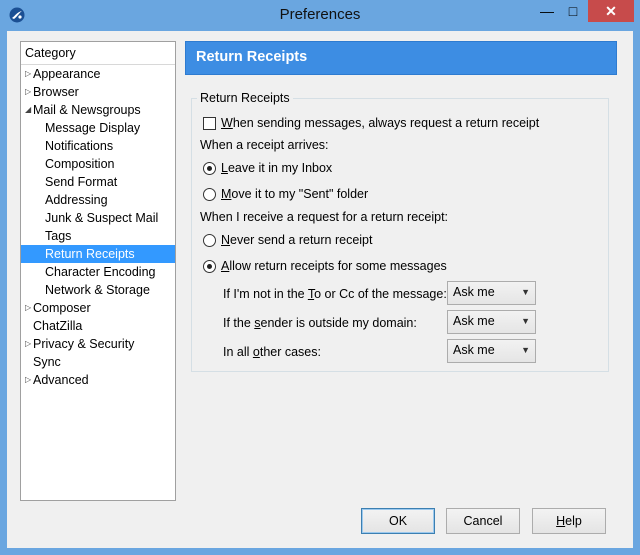 Image resolution: width=640 pixels, height=555 pixels. Describe the element at coordinates (401, 58) in the screenshot. I see `panel-header: Return Receipts` at that location.